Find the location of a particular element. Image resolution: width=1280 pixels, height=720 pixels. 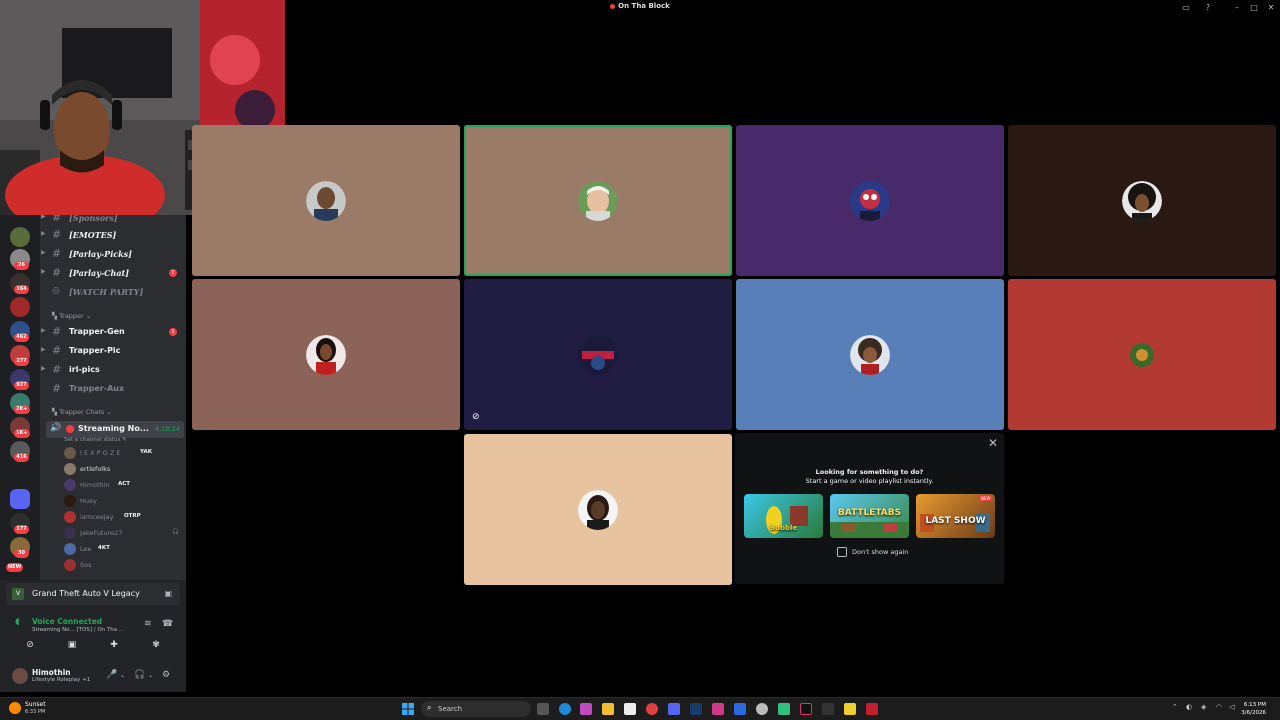

wifi-icon: ◠ is located at coordinates (1219, 707).